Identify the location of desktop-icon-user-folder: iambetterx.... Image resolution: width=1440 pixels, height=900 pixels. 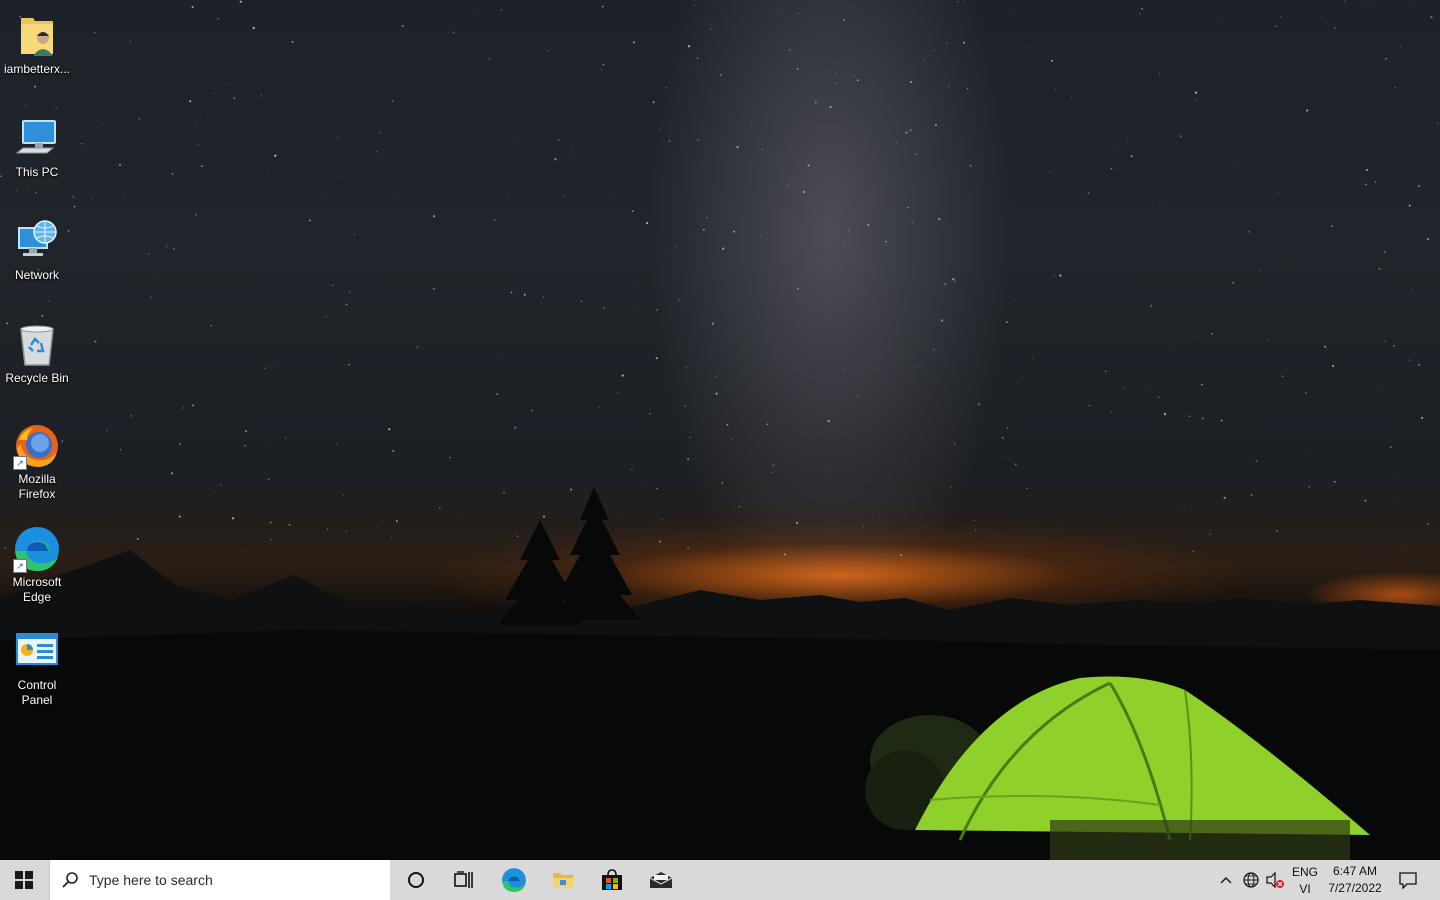
(37, 40).